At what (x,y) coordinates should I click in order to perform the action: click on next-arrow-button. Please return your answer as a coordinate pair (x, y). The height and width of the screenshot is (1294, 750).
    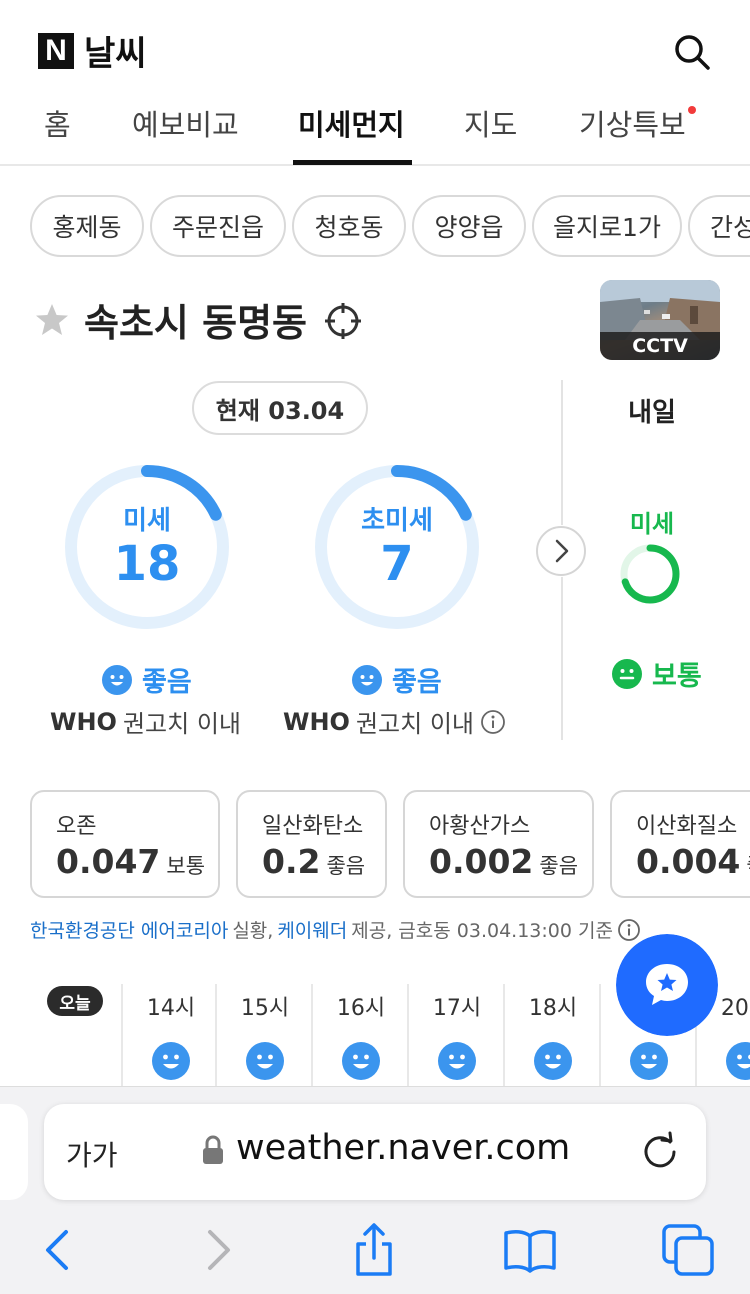
    Looking at the image, I should click on (561, 551).